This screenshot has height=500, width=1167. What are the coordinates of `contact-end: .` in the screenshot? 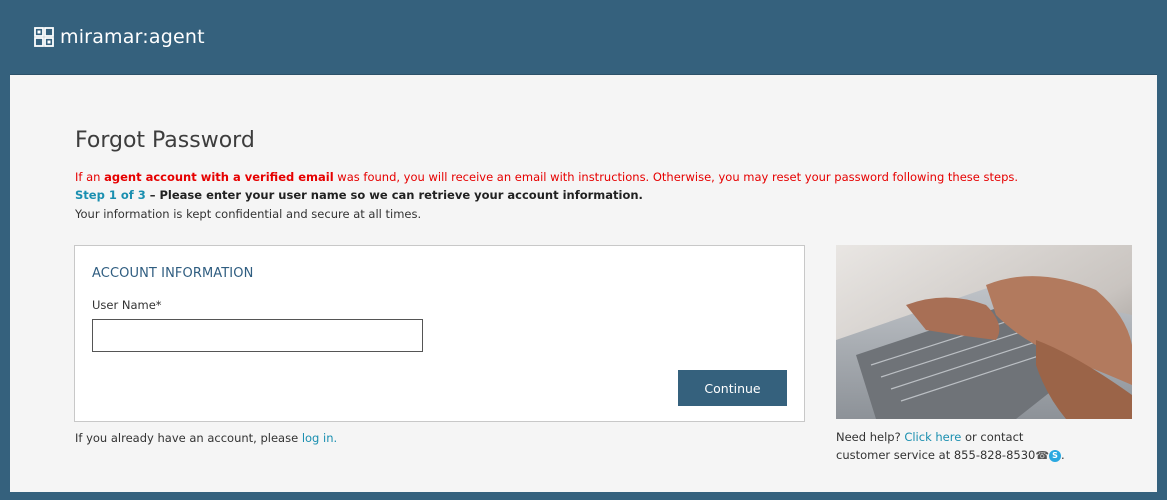 It's located at (1063, 455).